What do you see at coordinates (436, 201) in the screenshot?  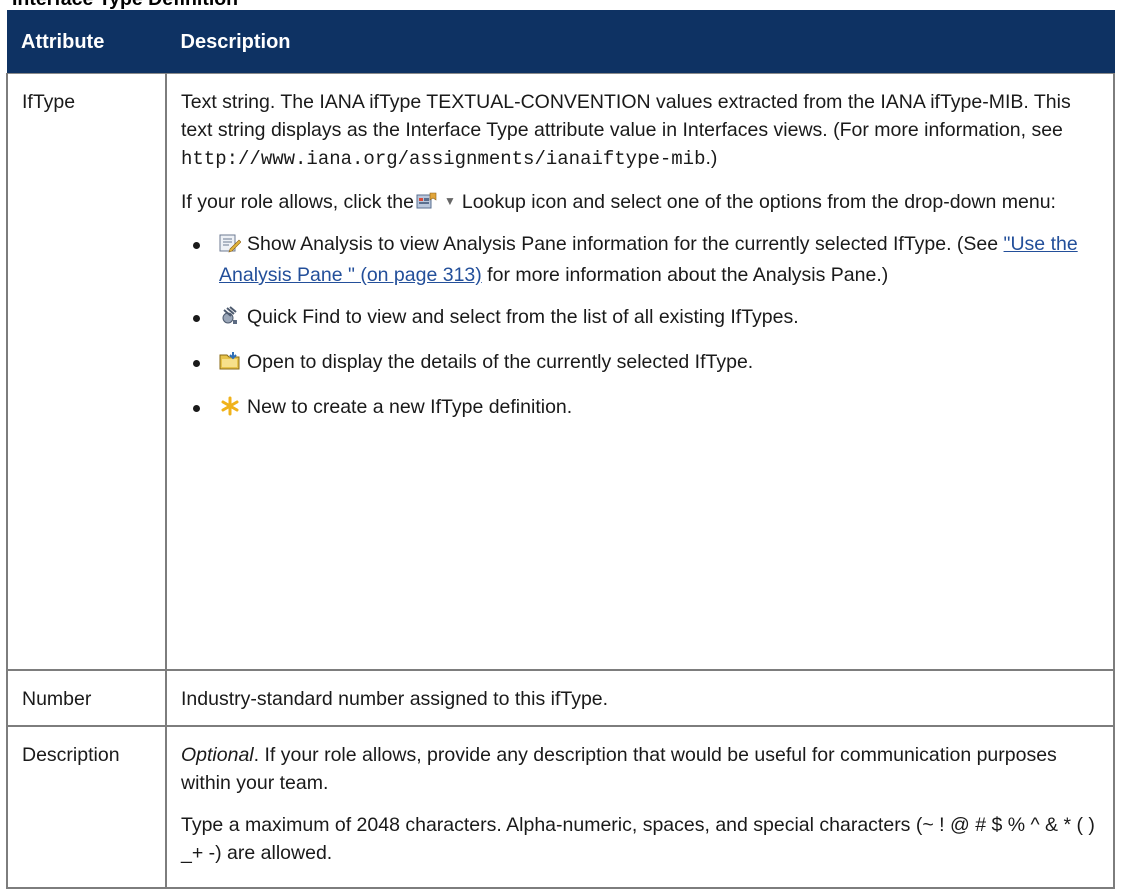 I see `lookup-icon: ▼` at bounding box center [436, 201].